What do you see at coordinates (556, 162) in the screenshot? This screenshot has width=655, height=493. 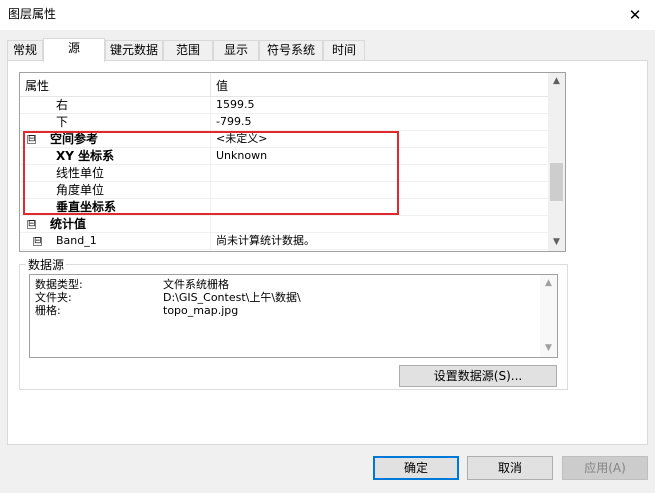 I see `property-grid-scrollbar: ▲ ▼` at bounding box center [556, 162].